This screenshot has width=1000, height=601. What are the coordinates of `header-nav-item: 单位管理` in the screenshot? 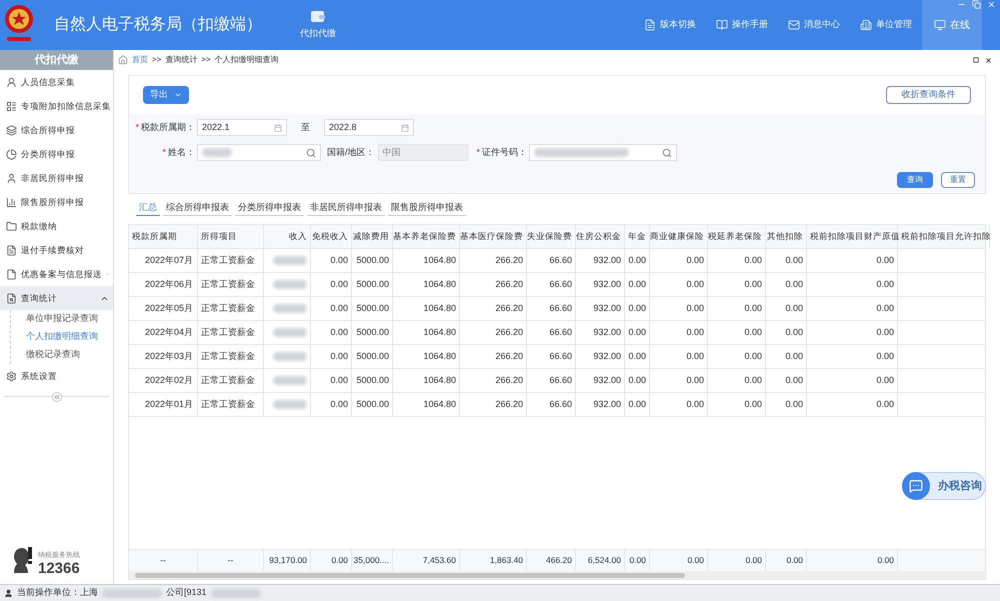 It's located at (886, 25).